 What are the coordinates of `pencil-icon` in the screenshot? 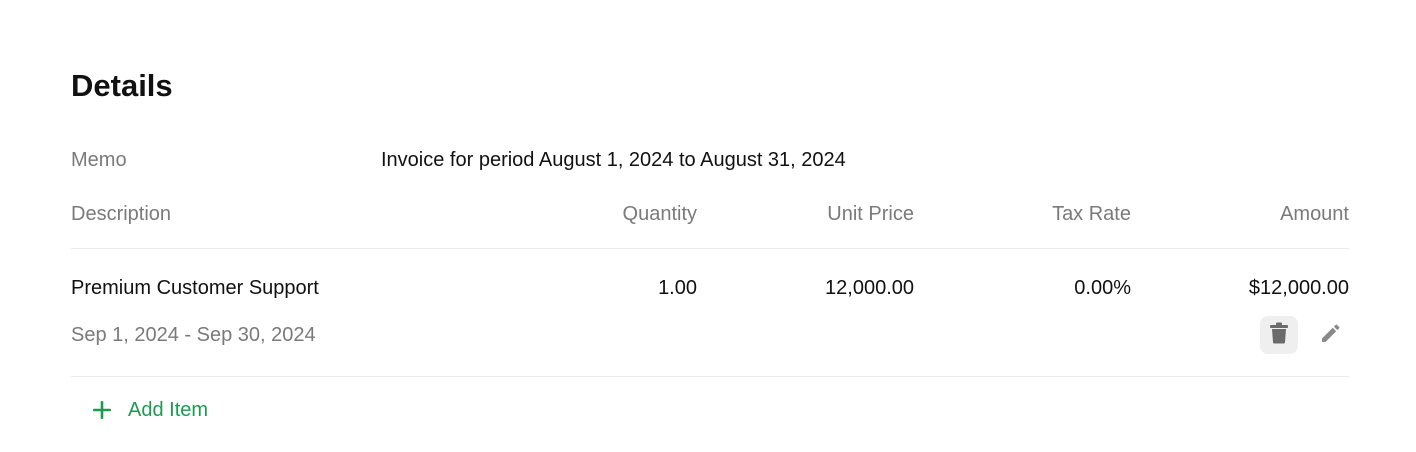 It's located at (1331, 335).